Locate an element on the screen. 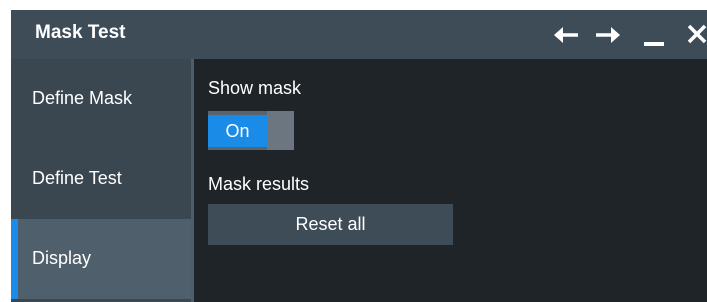 The width and height of the screenshot is (707, 302). sidebar-item-display: Display is located at coordinates (101, 259).